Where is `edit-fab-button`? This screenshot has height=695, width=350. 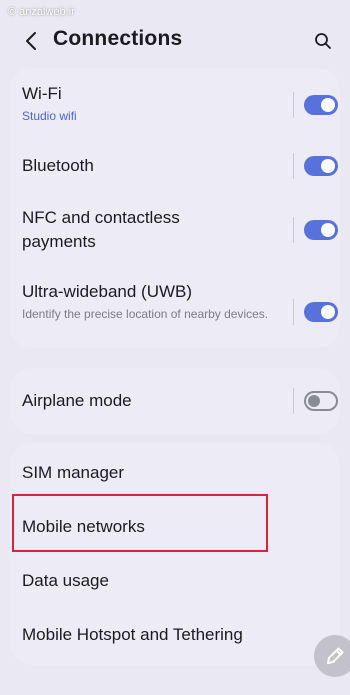
edit-fab-button is located at coordinates (332, 656).